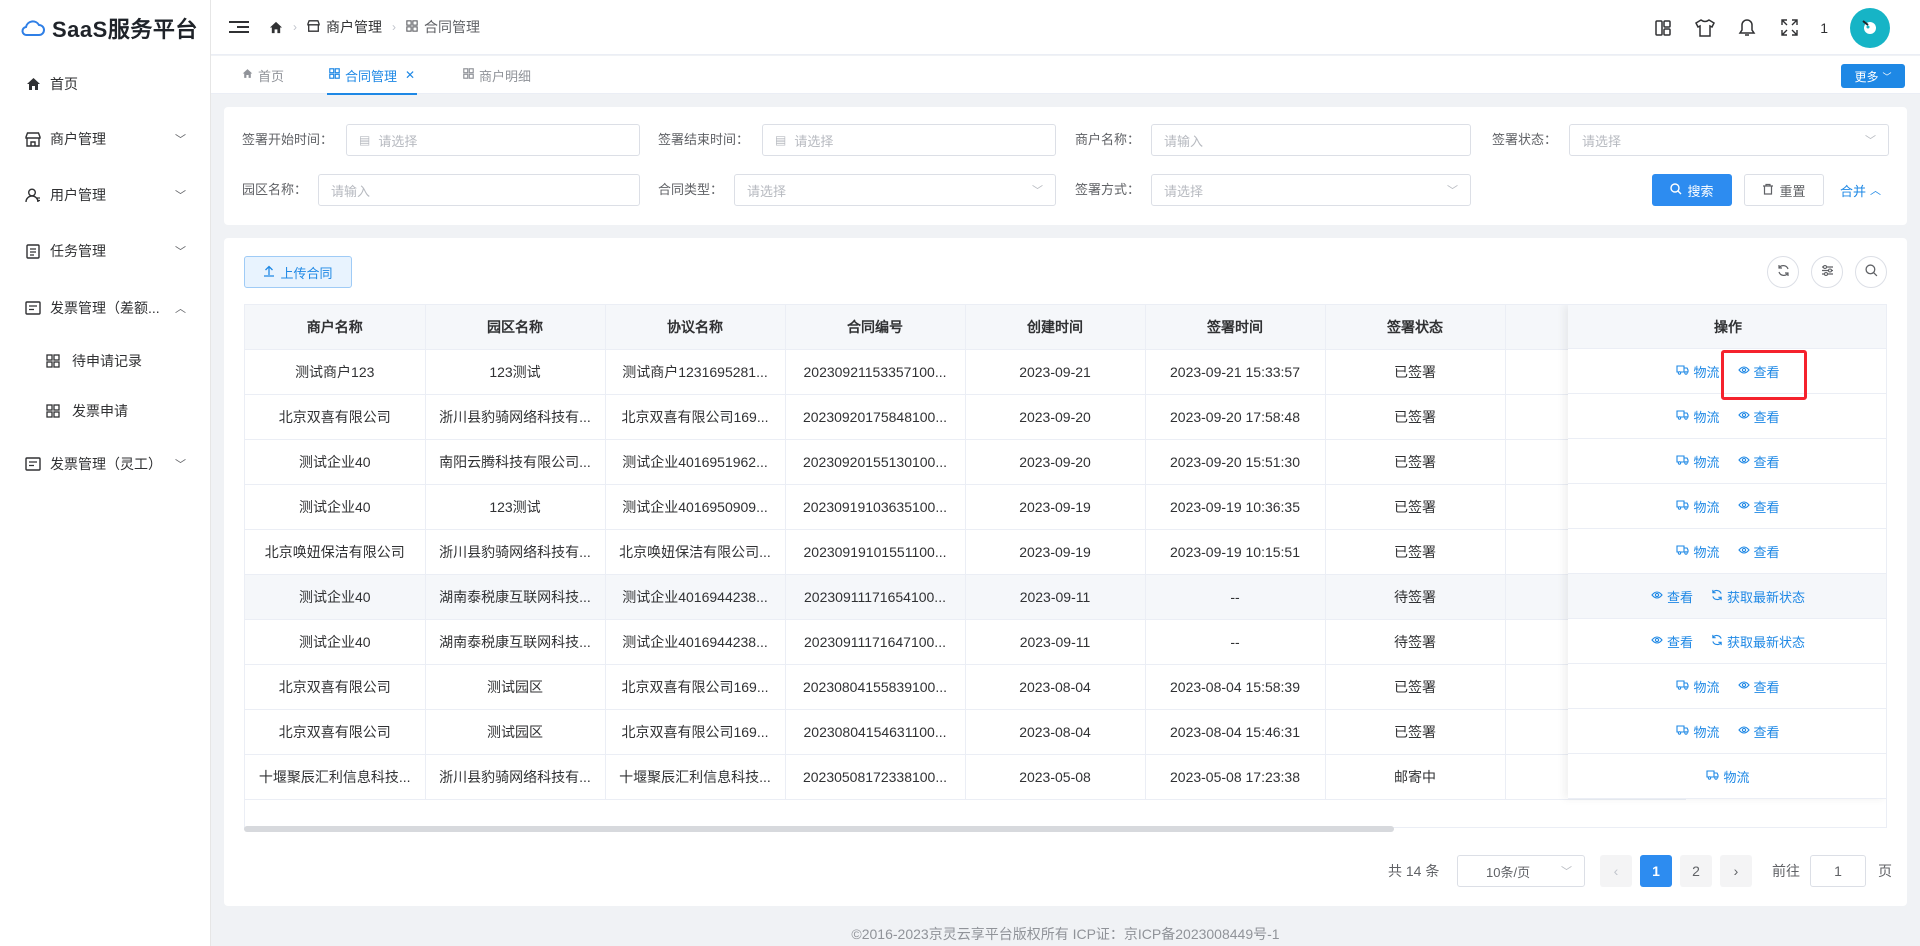  What do you see at coordinates (1871, 272) in the screenshot?
I see `toggle-search-button` at bounding box center [1871, 272].